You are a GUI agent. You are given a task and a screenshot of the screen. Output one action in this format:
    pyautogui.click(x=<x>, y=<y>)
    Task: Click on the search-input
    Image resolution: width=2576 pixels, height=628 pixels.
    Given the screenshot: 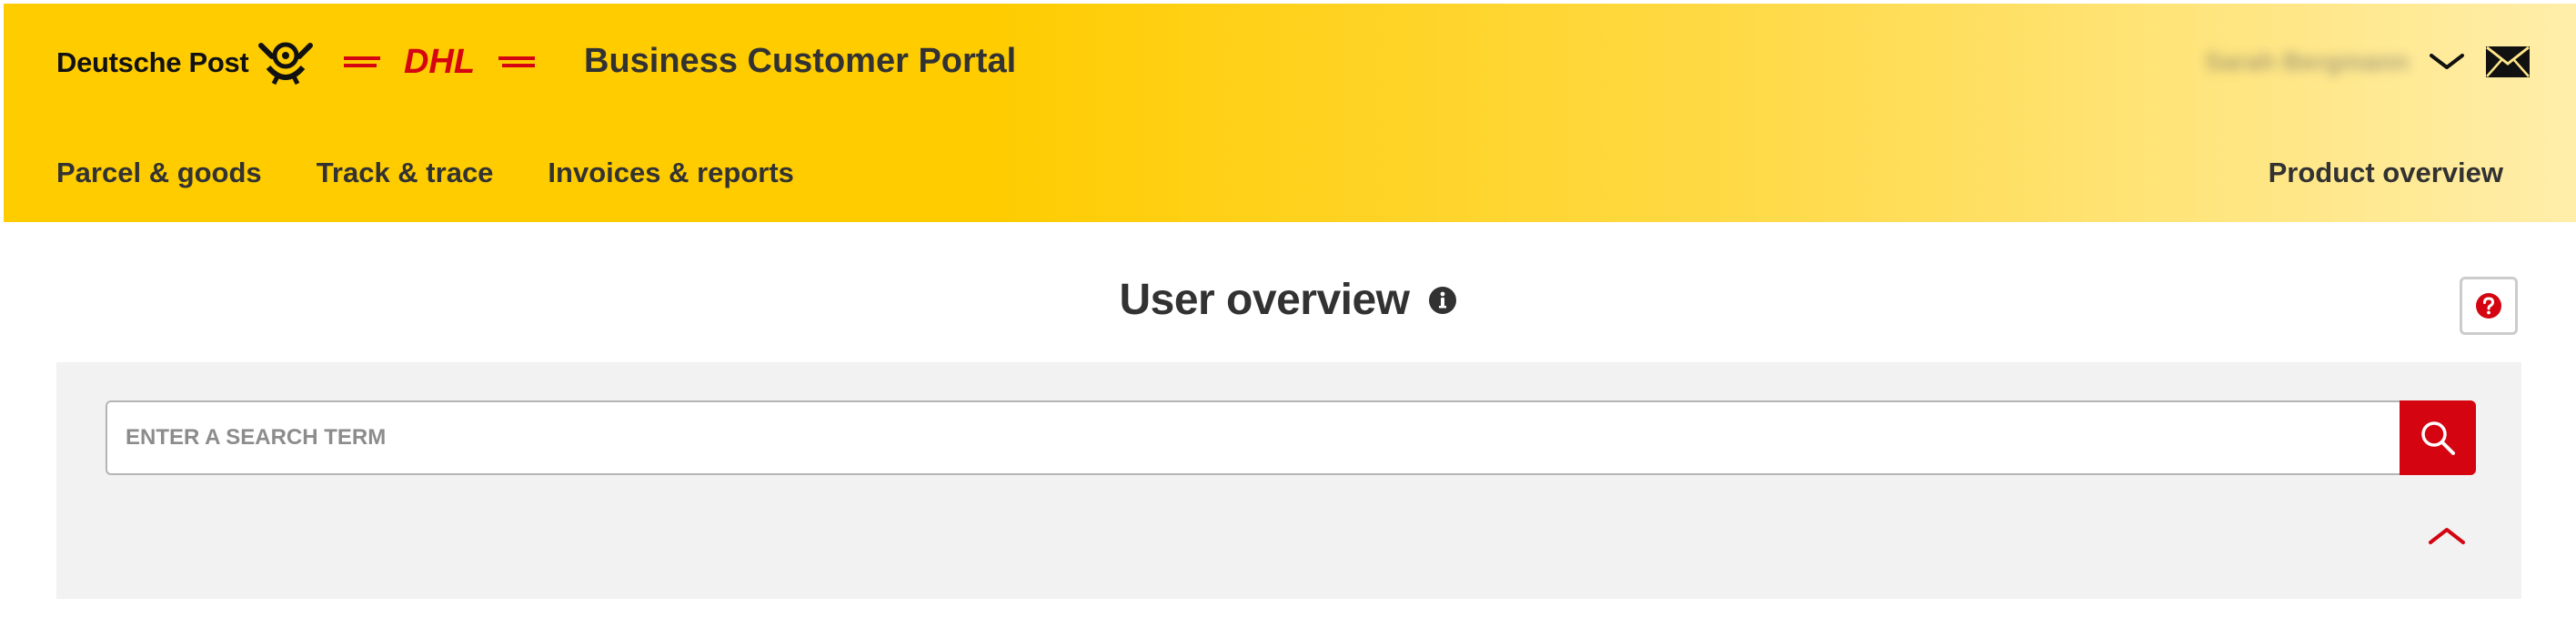 What is the action you would take?
    pyautogui.click(x=1253, y=438)
    